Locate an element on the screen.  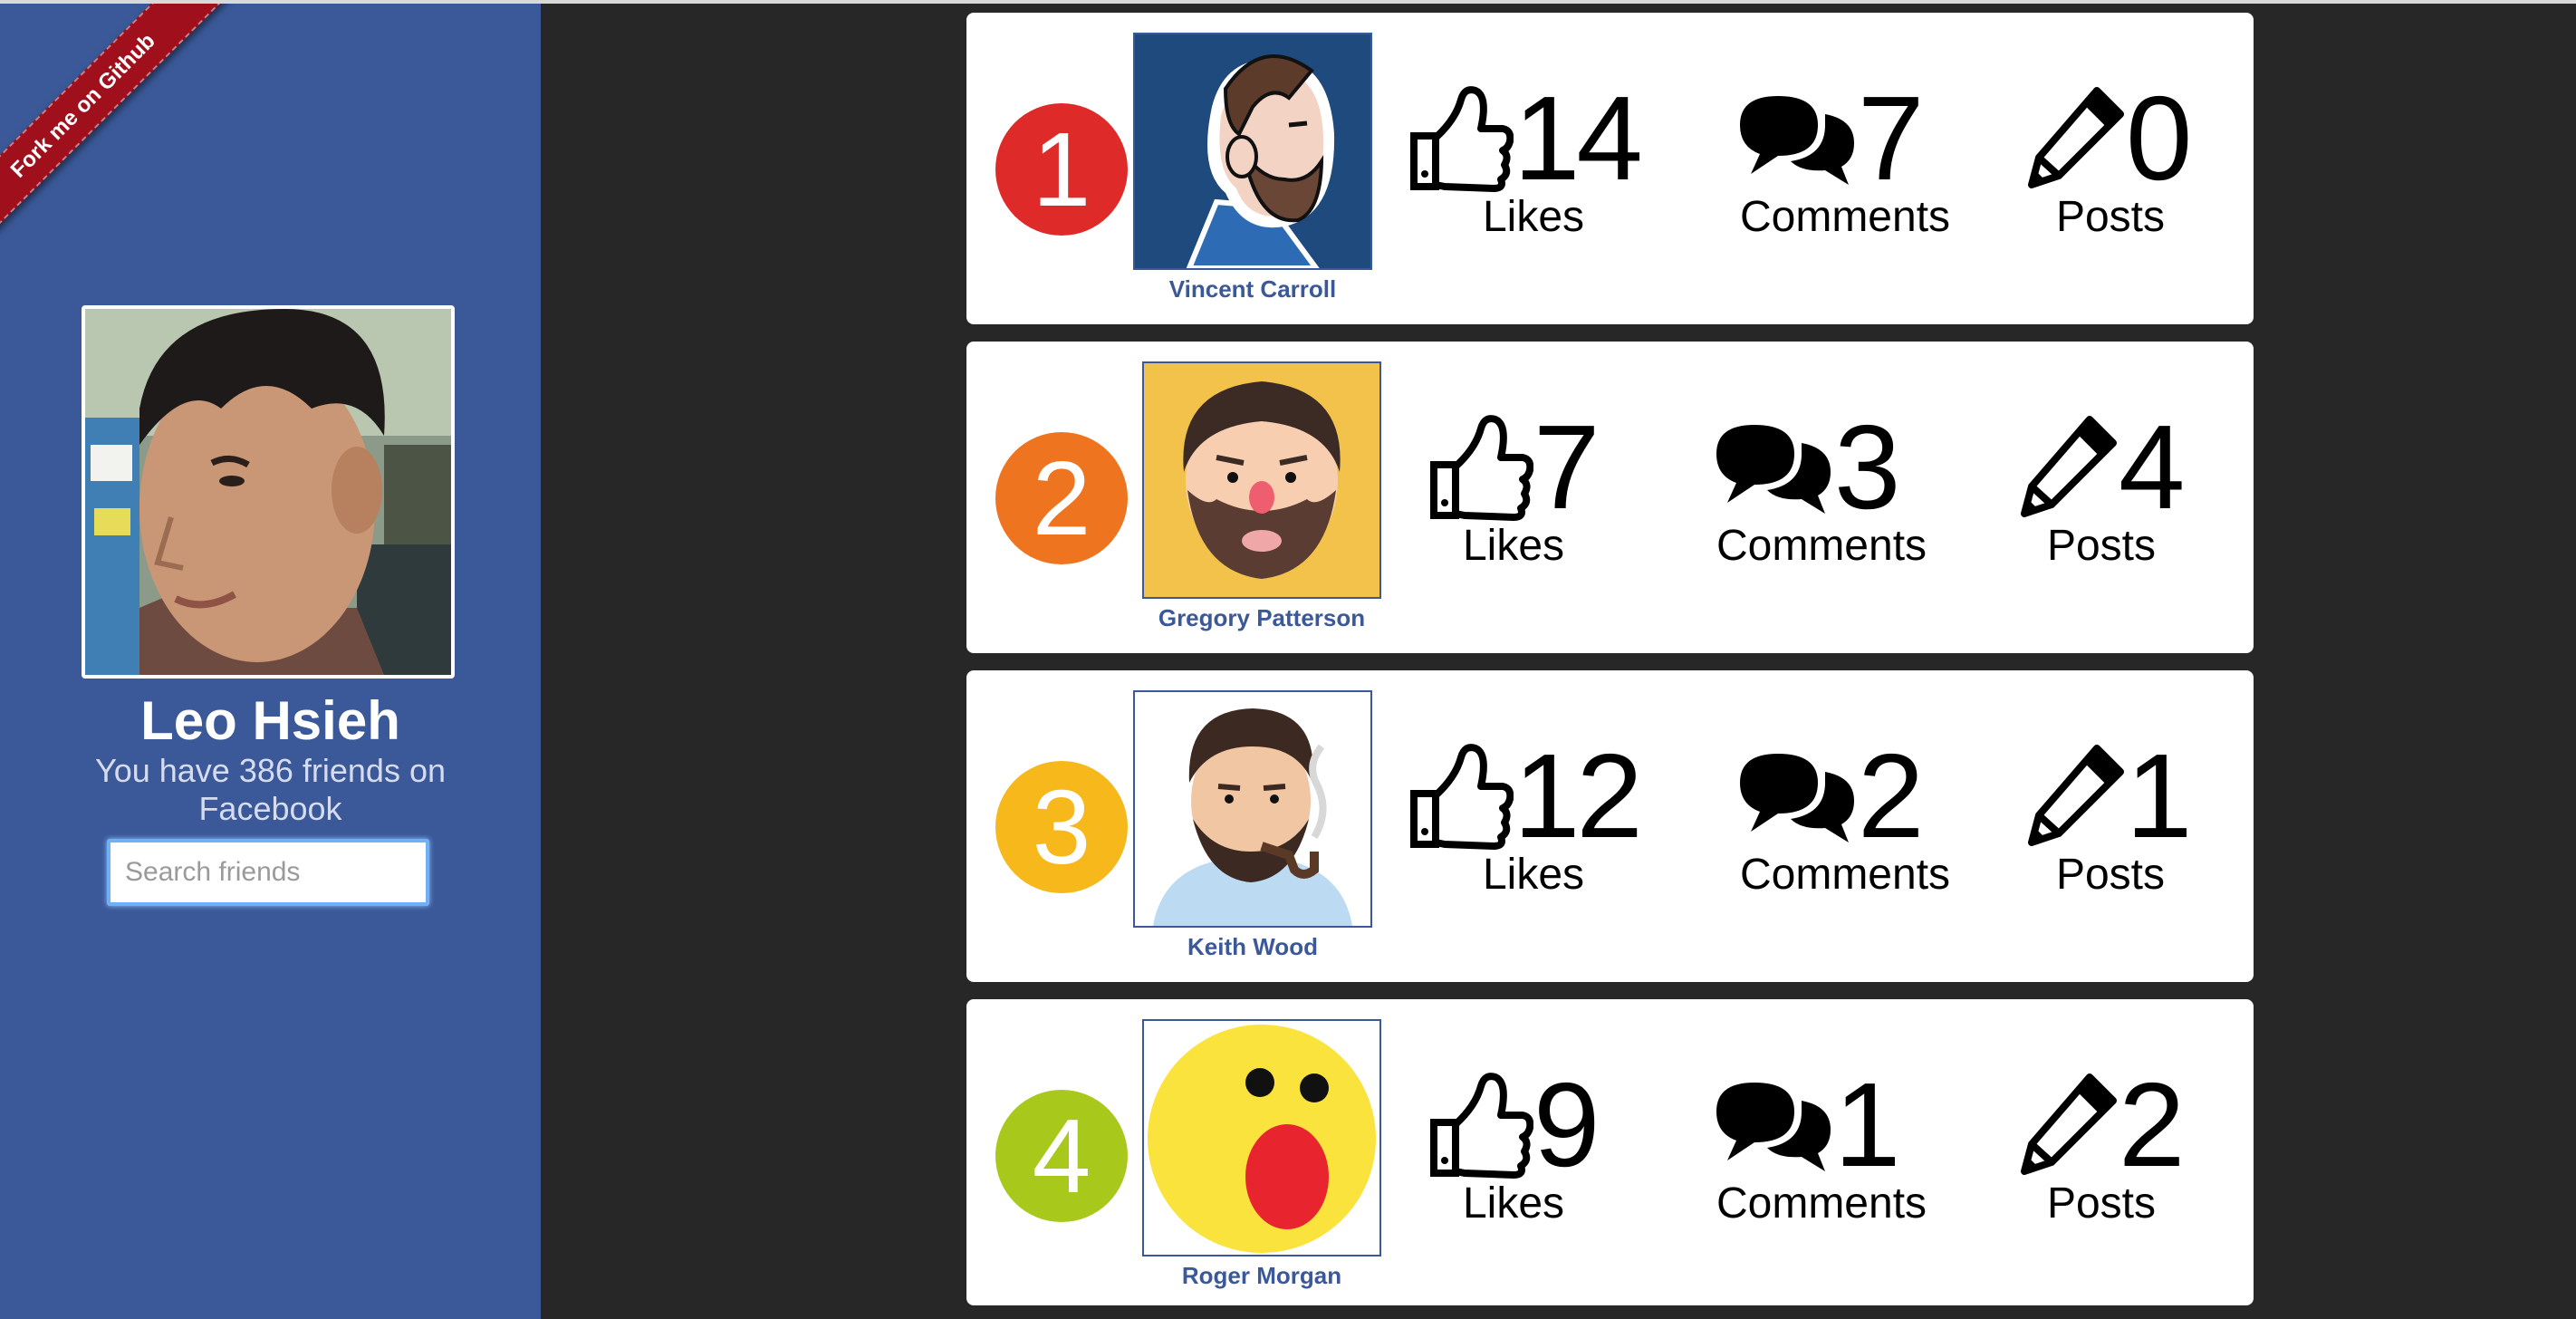
posts-stat: 1 Posts is located at coordinates (2125, 834).